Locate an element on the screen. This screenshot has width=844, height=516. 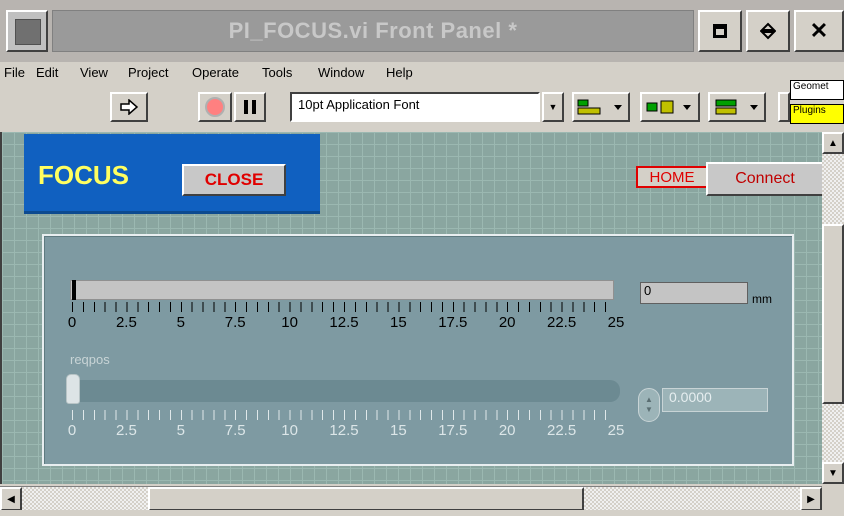
arrow-right-icon: ▶ is located at coordinates (811, 499).